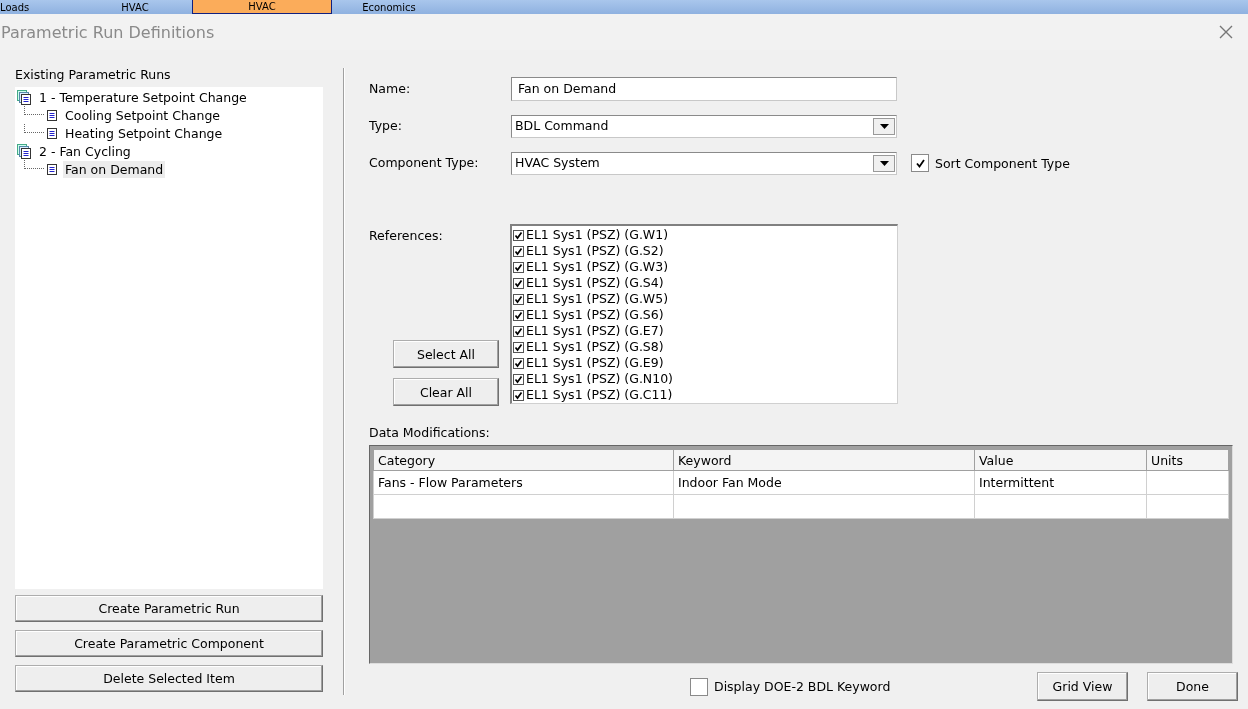 The height and width of the screenshot is (709, 1248). I want to click on list-item: EL1 Sys1 (PSZ) (G.N10), so click(599, 379).